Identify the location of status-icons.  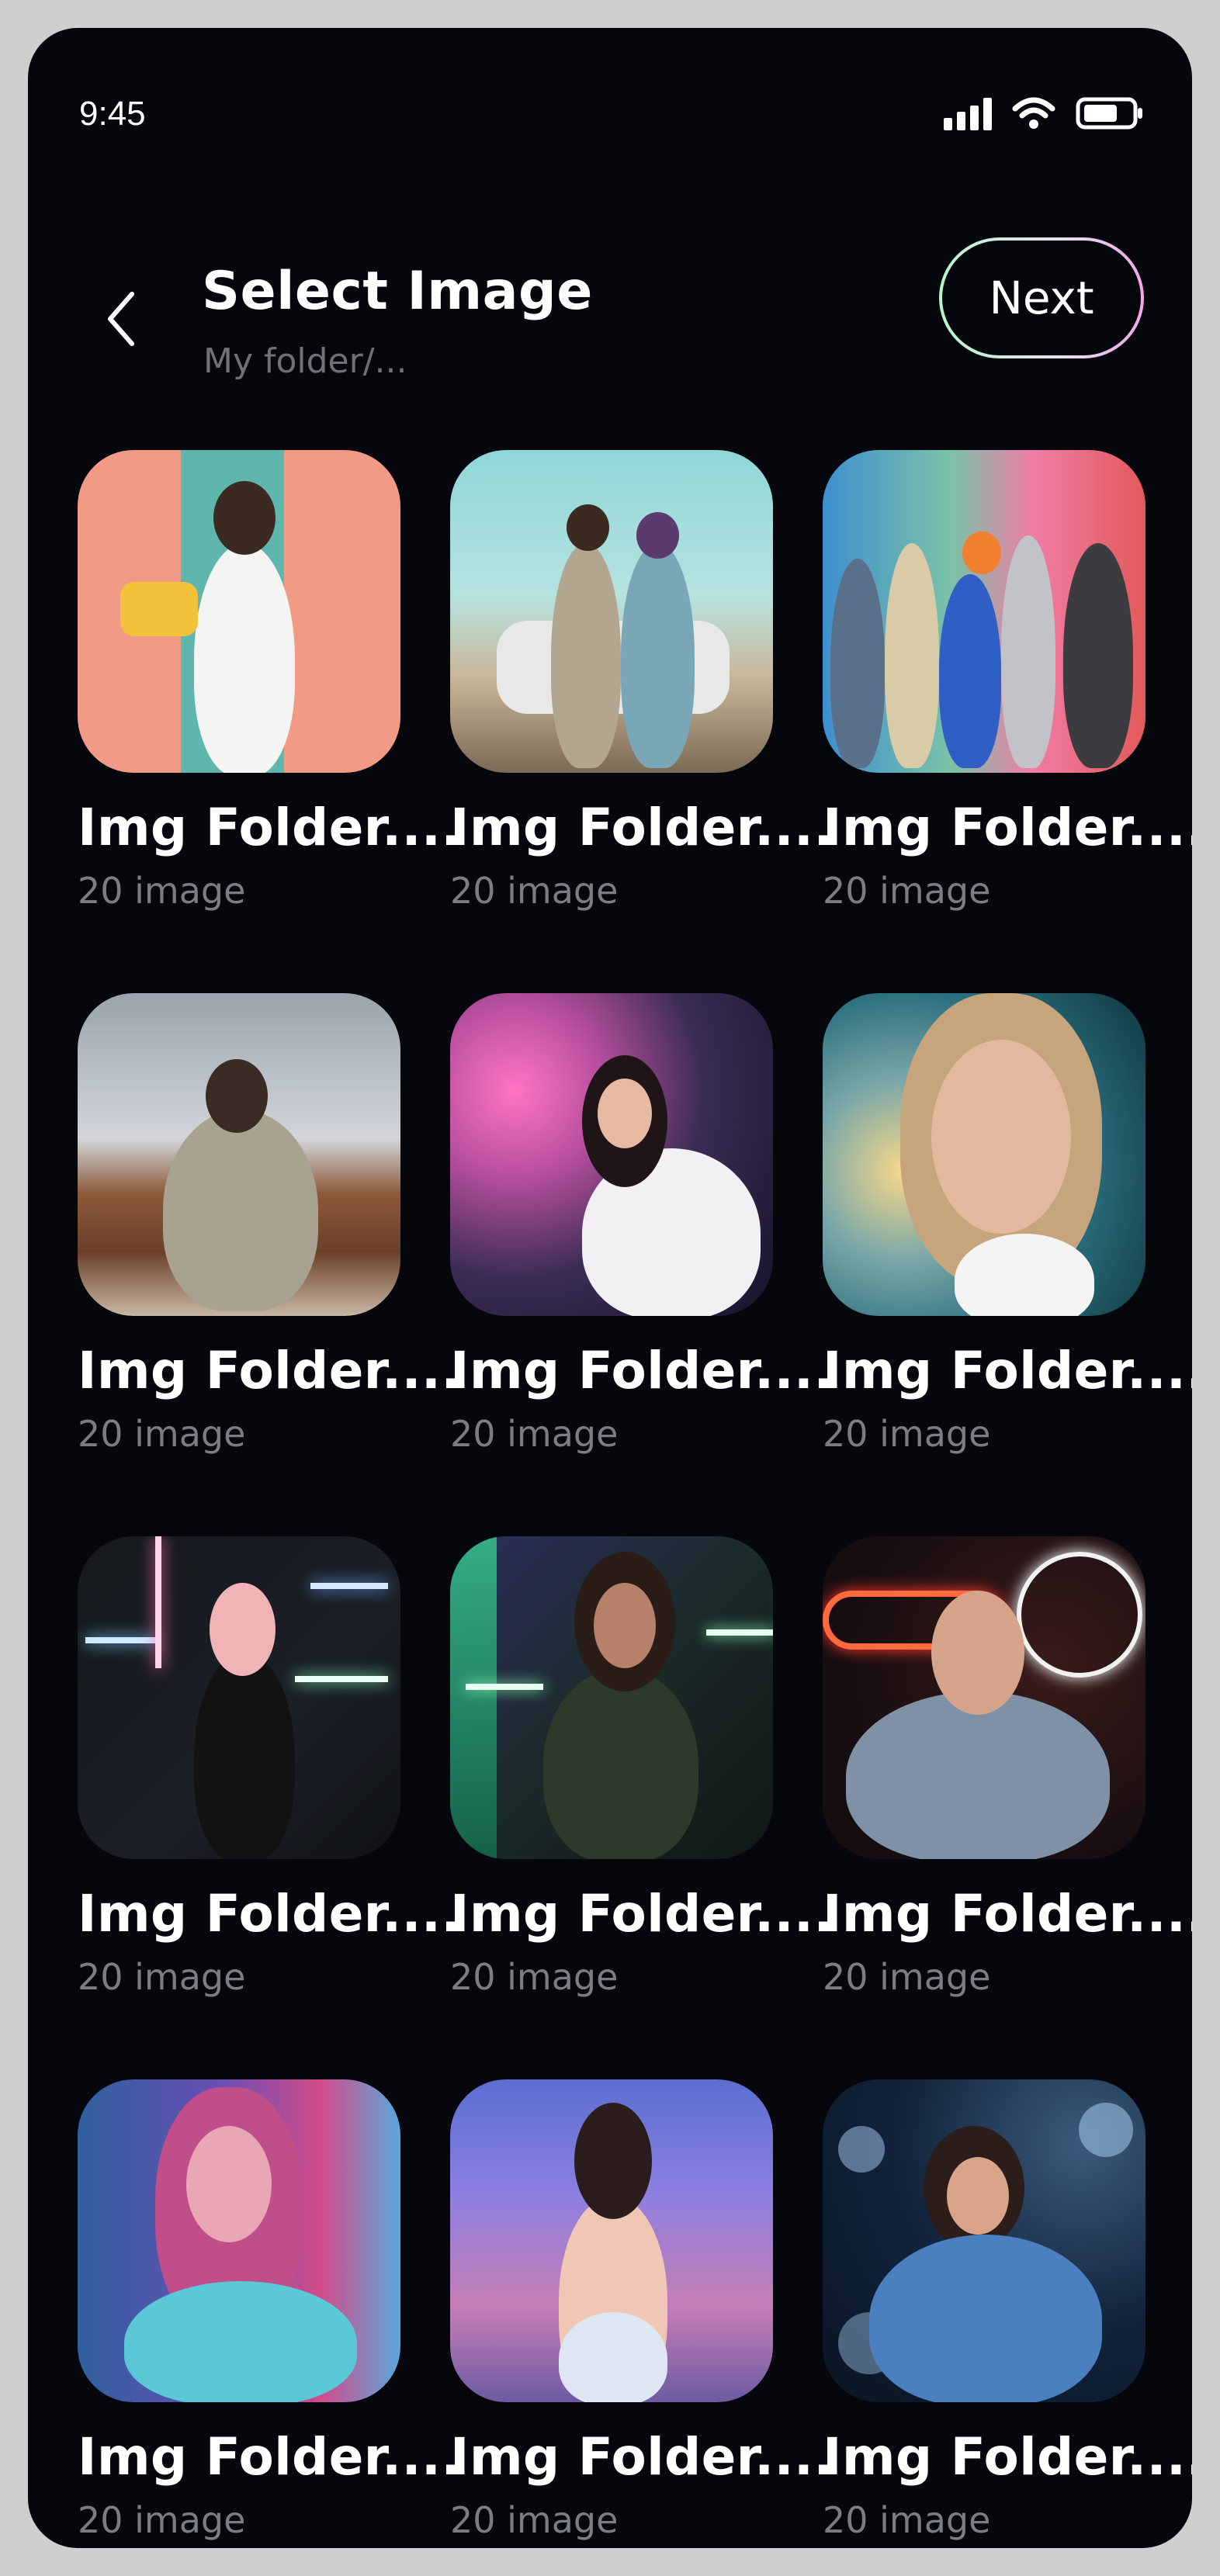
(1044, 113).